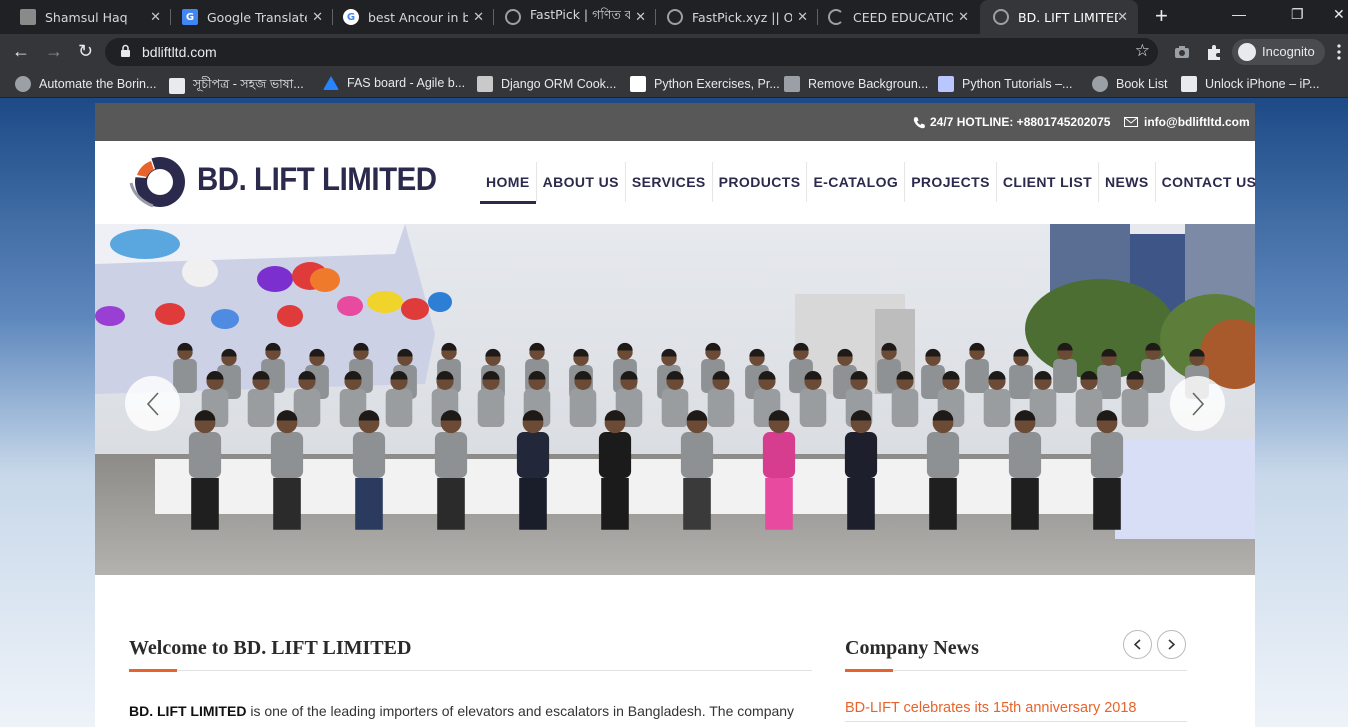 Image resolution: width=1348 pixels, height=727 pixels. I want to click on loading-spinner-icon, so click(836, 17).